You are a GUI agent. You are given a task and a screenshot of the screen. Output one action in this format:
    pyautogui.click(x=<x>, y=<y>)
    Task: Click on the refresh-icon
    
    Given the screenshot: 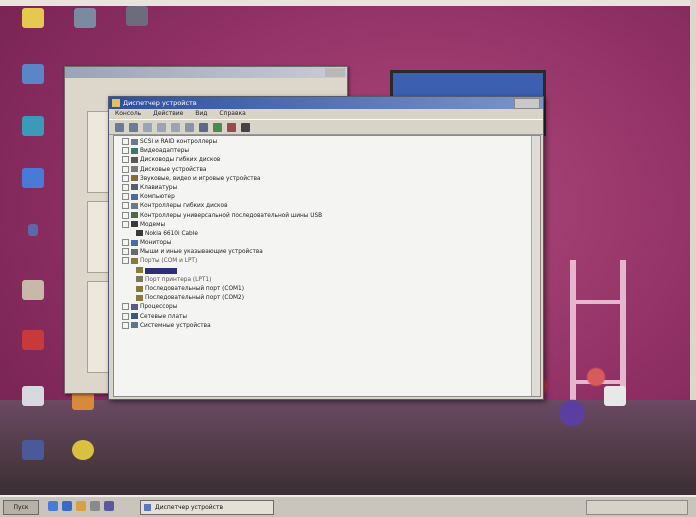 What is the action you would take?
    pyautogui.click(x=189, y=127)
    